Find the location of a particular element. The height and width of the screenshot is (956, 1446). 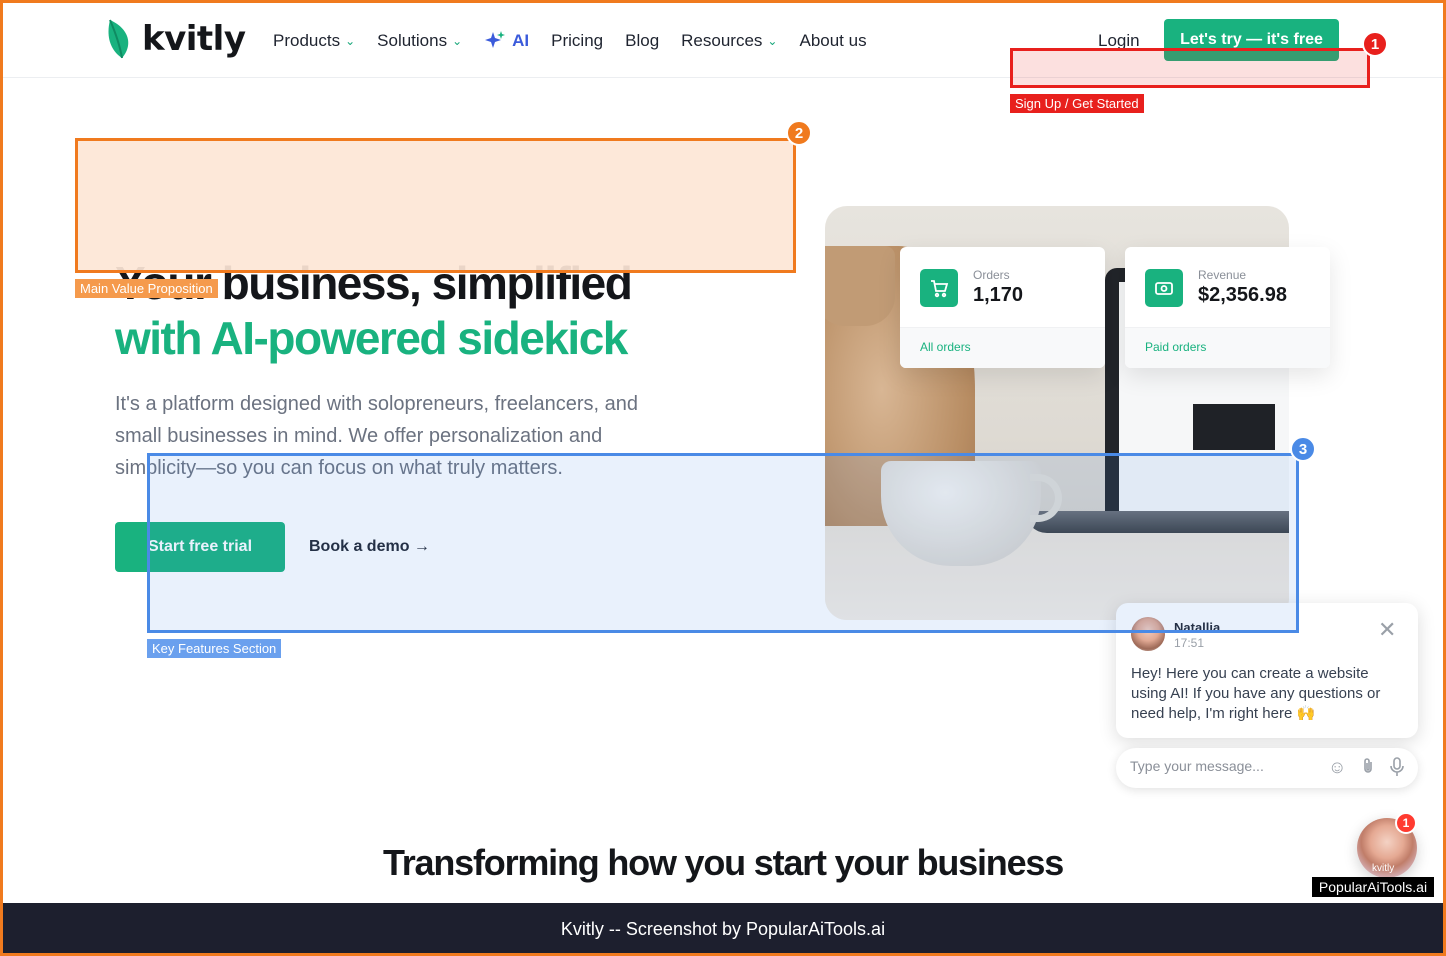

cart-icon is located at coordinates (939, 288).